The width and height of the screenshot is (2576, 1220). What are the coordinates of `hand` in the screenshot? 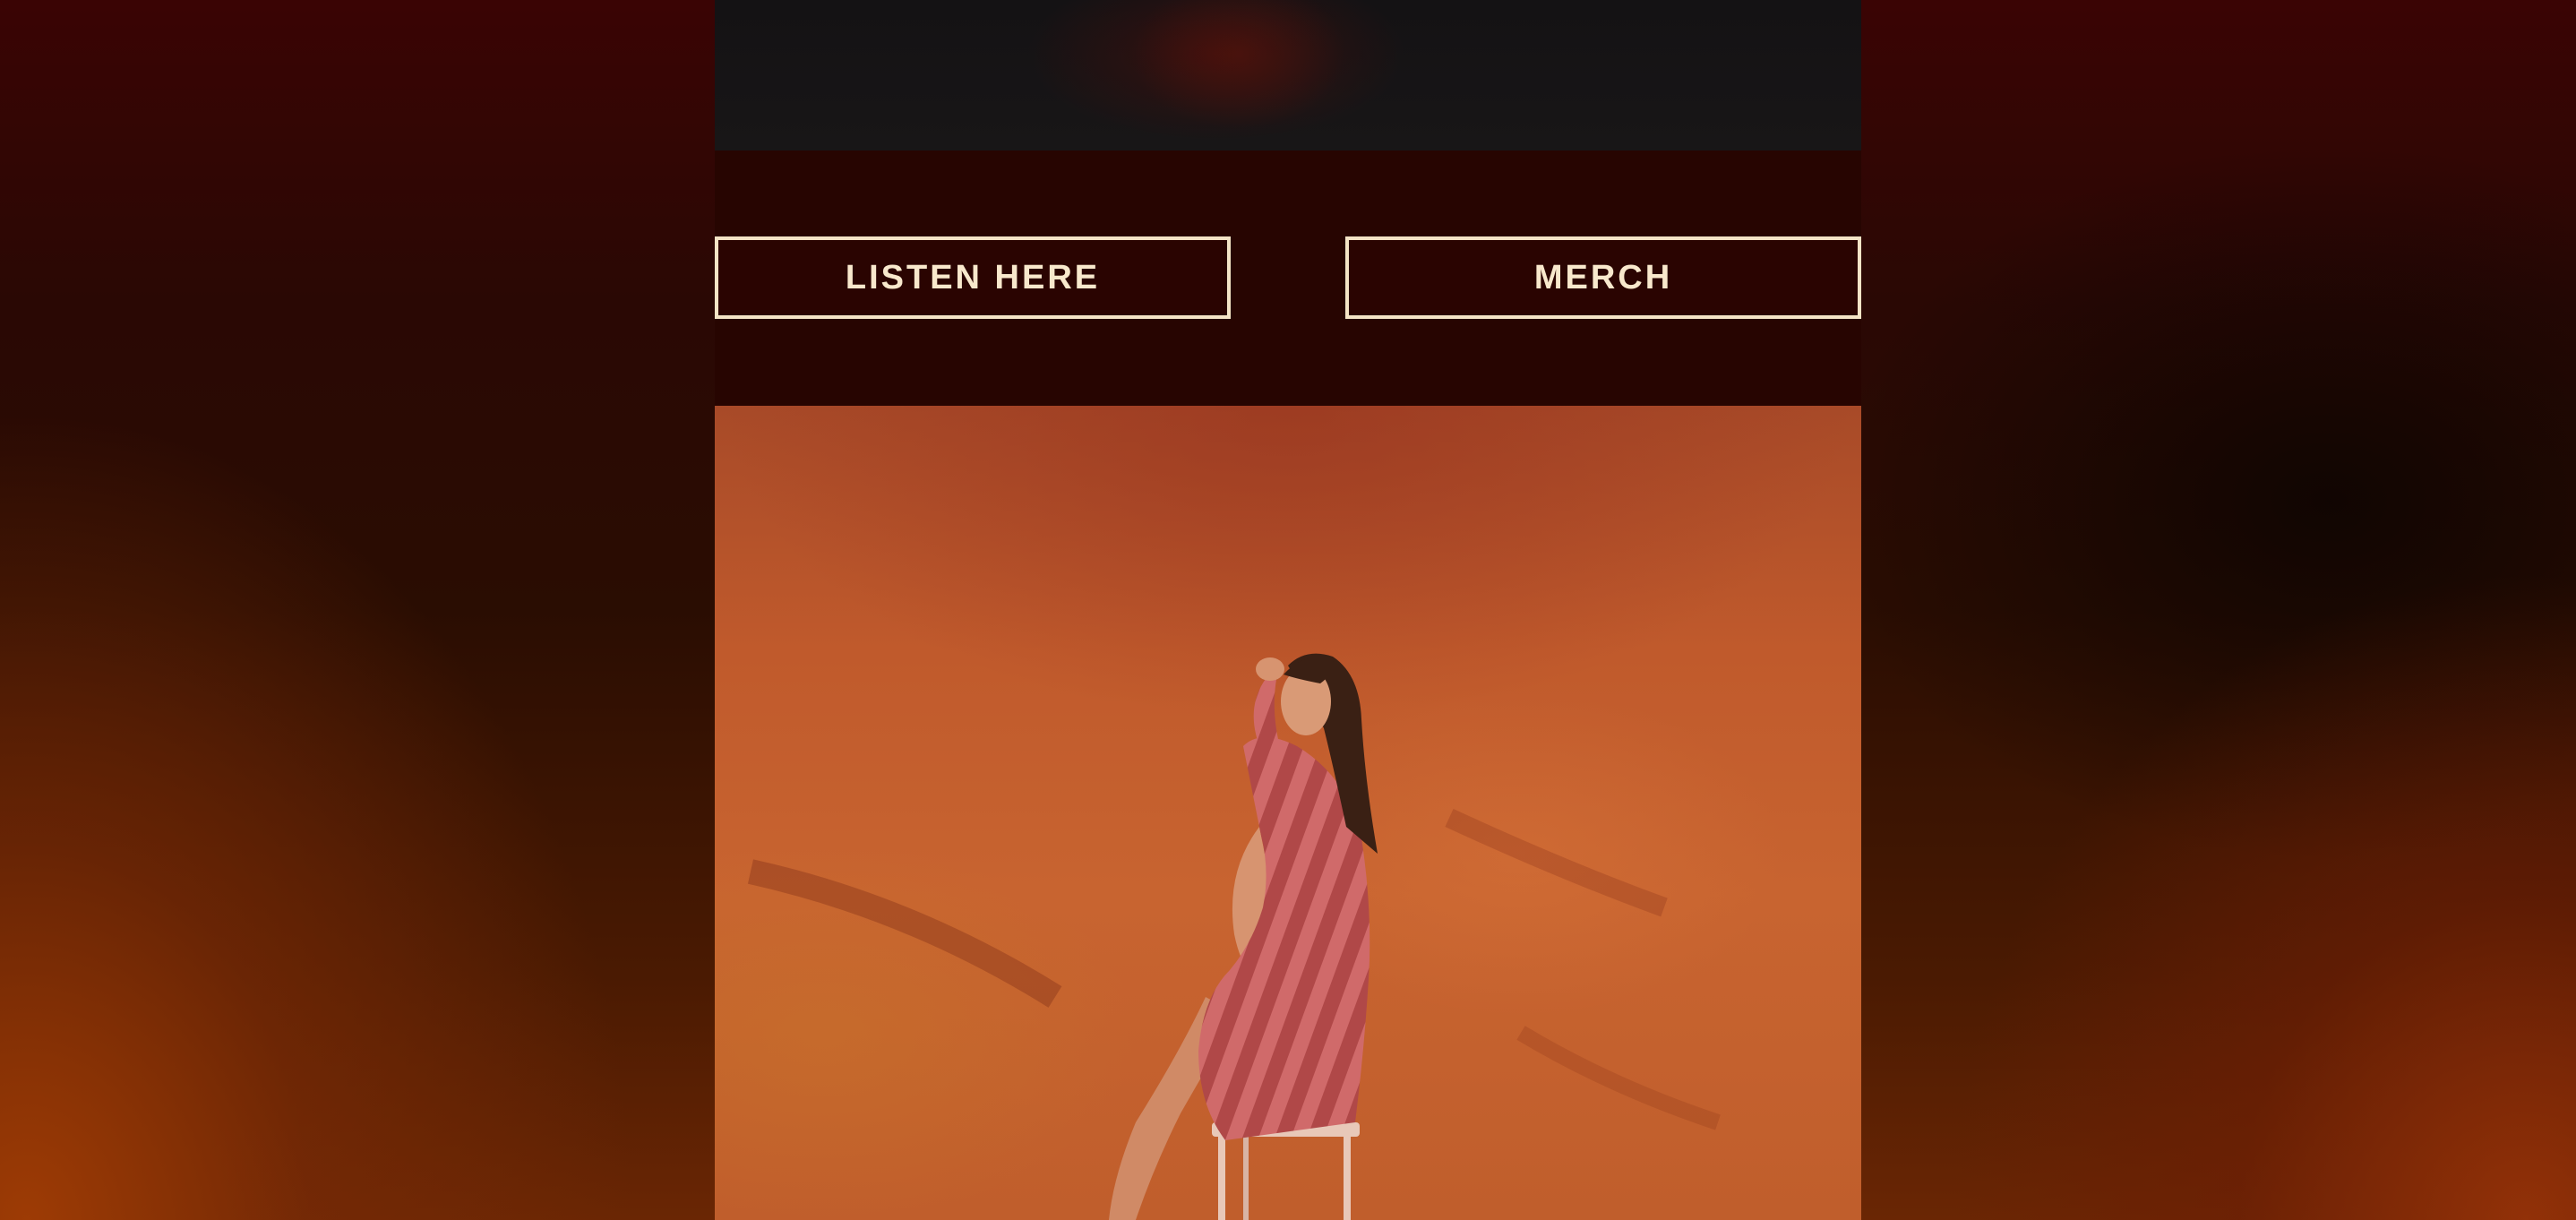 It's located at (1270, 669).